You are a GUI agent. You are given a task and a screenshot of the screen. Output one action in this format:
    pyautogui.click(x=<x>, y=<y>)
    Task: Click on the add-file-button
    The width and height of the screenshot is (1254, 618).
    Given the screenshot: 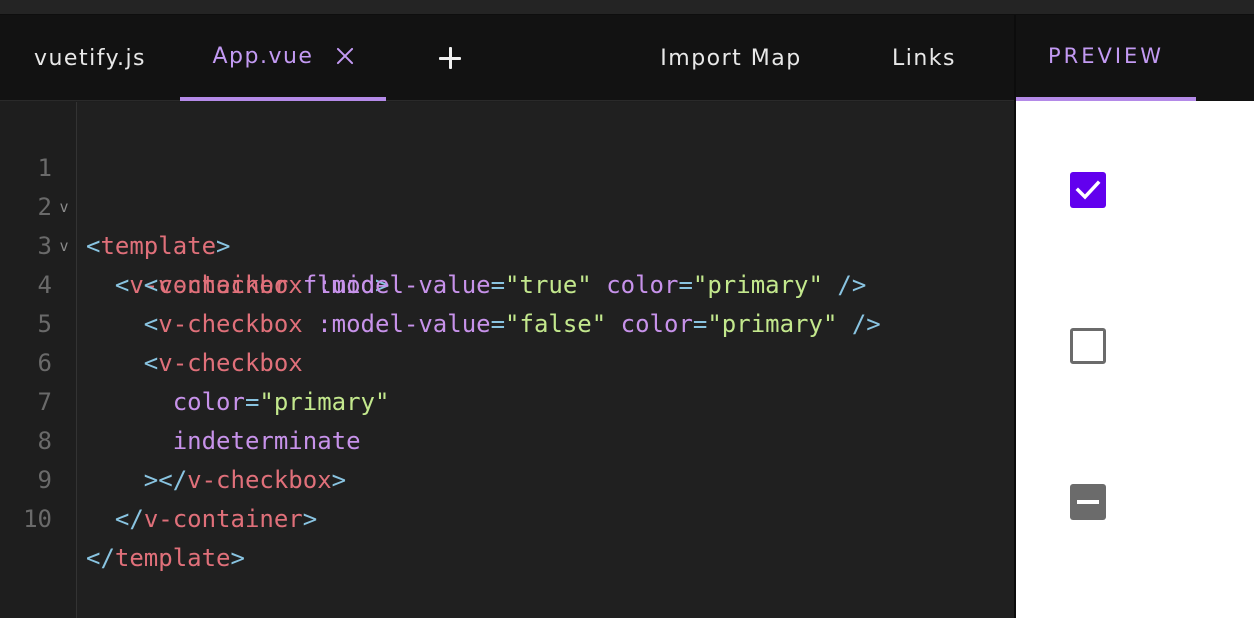 What is the action you would take?
    pyautogui.click(x=450, y=58)
    